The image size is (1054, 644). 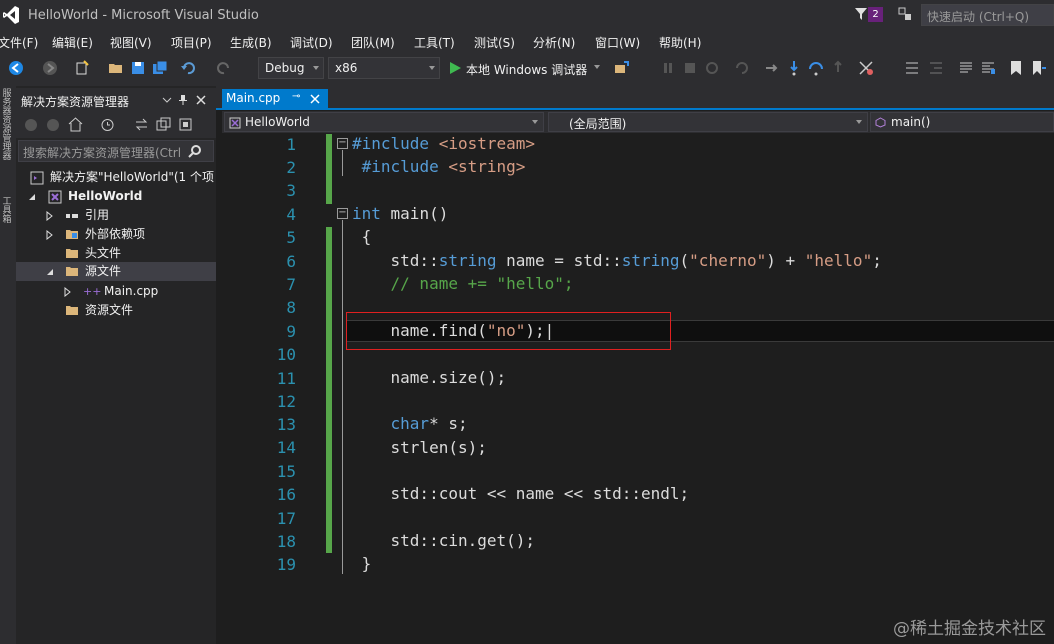 I want to click on code-line: char* s;, so click(x=410, y=423).